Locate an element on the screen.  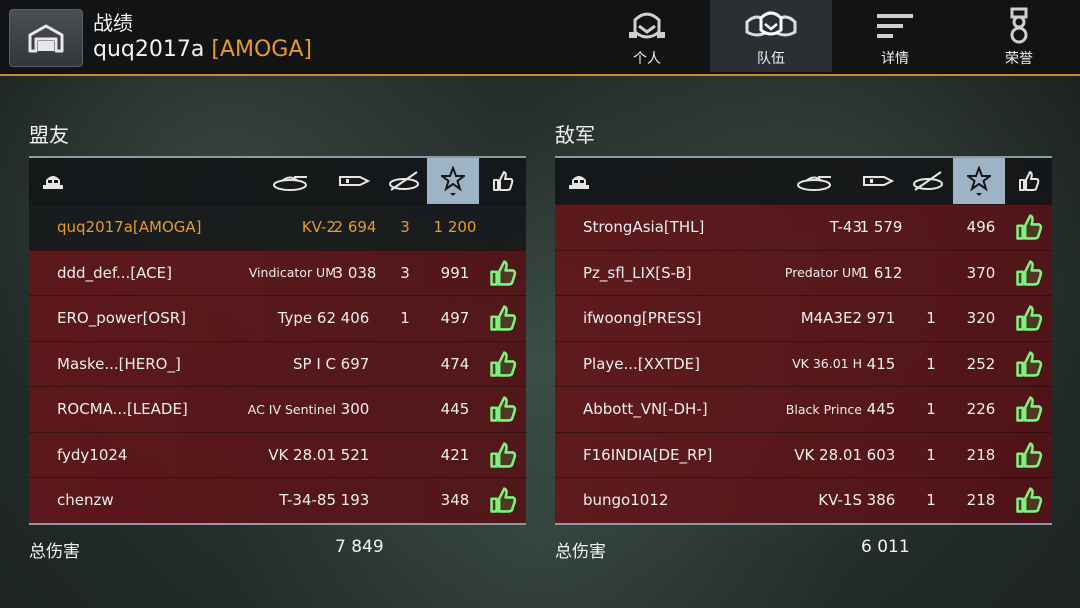
table-row: Maske...[HERO_] SP I C 697 474 is located at coordinates (277, 363).